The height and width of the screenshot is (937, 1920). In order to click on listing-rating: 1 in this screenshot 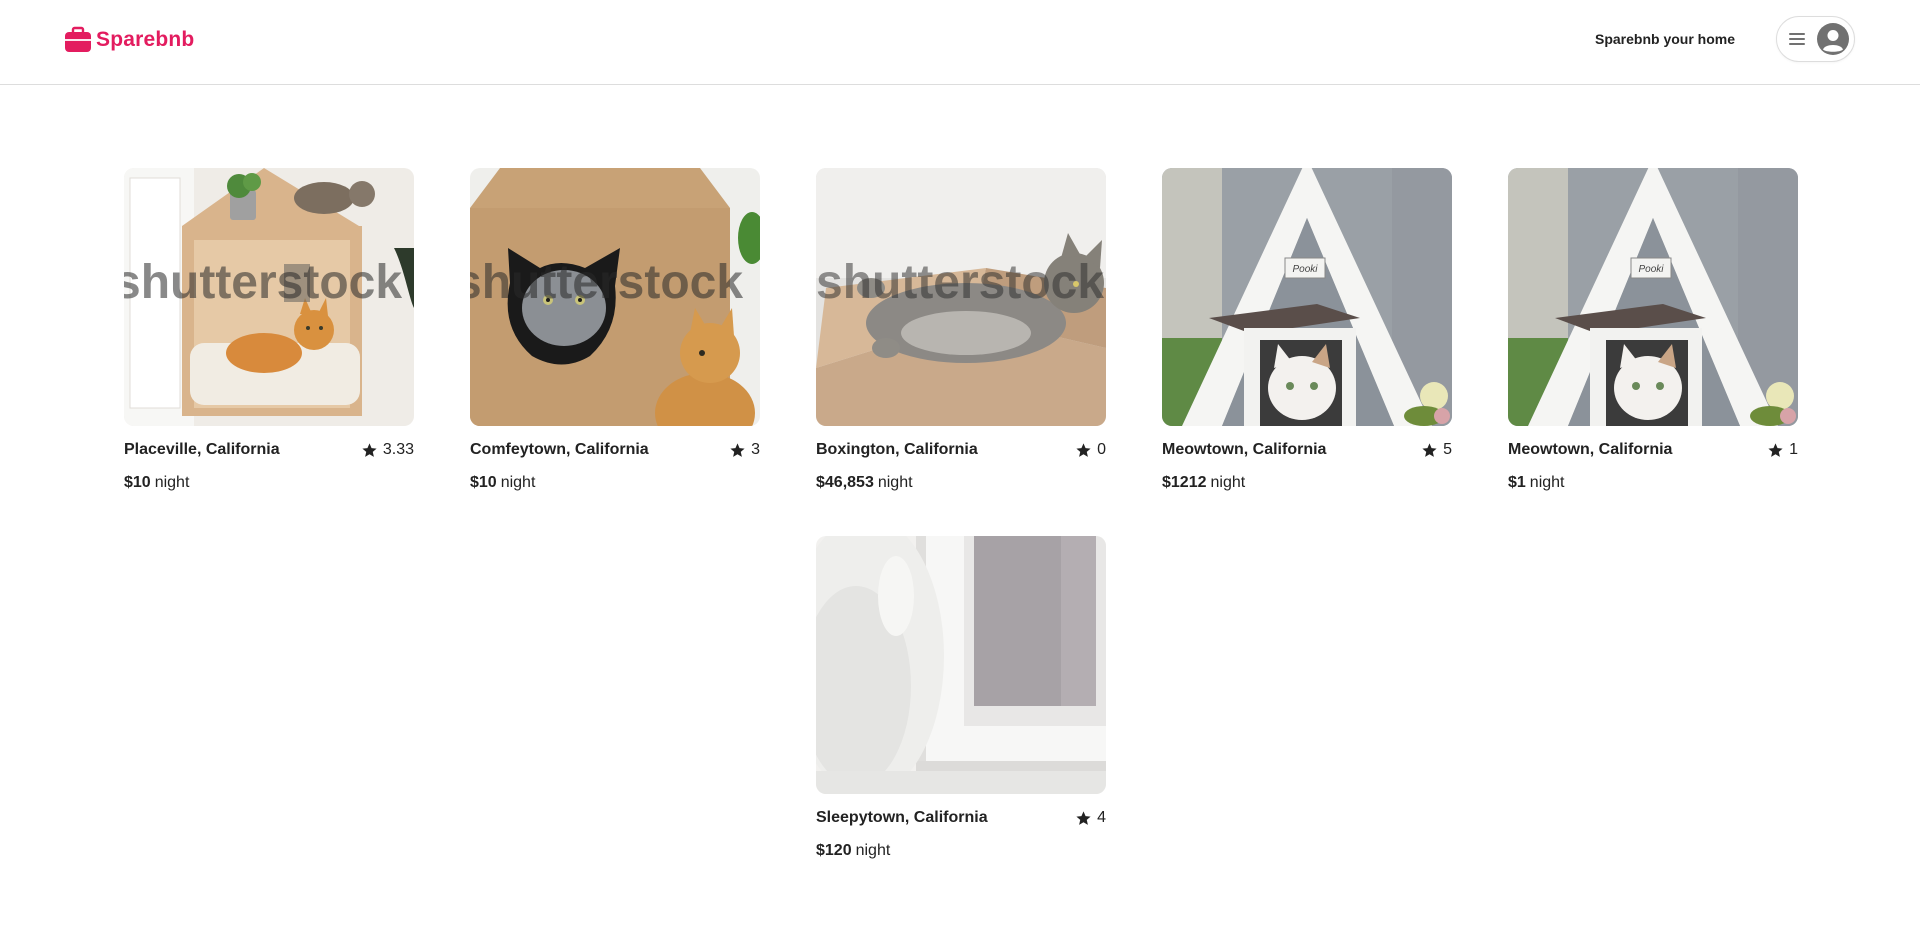, I will do `click(1782, 450)`.